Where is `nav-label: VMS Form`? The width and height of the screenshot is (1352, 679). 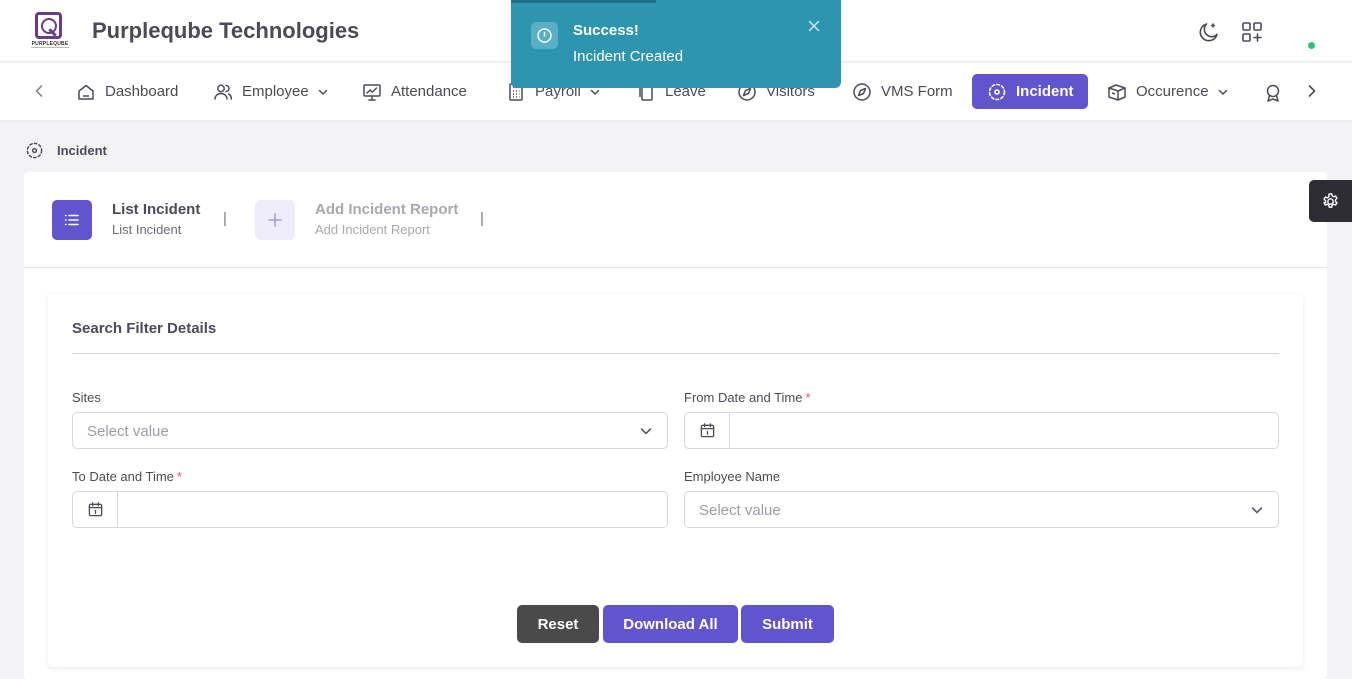 nav-label: VMS Form is located at coordinates (917, 91).